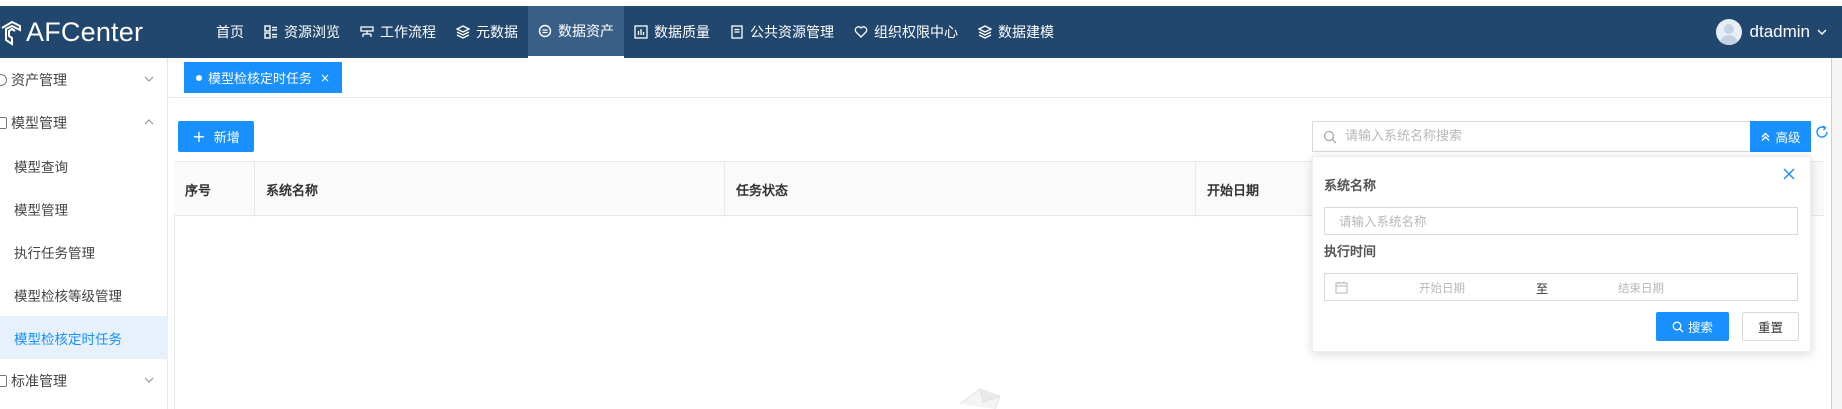 This screenshot has height=409, width=1842. Describe the element at coordinates (68, 296) in the screenshot. I see `sidebar-item-label: 模型检核等级管理` at that location.